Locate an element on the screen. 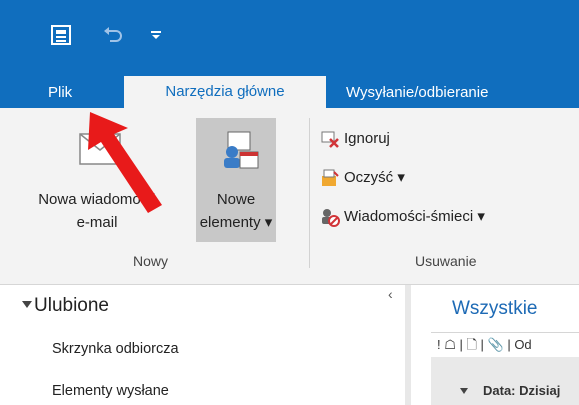 The height and width of the screenshot is (405, 579). filter-all-tab: Wszystkie is located at coordinates (495, 309).